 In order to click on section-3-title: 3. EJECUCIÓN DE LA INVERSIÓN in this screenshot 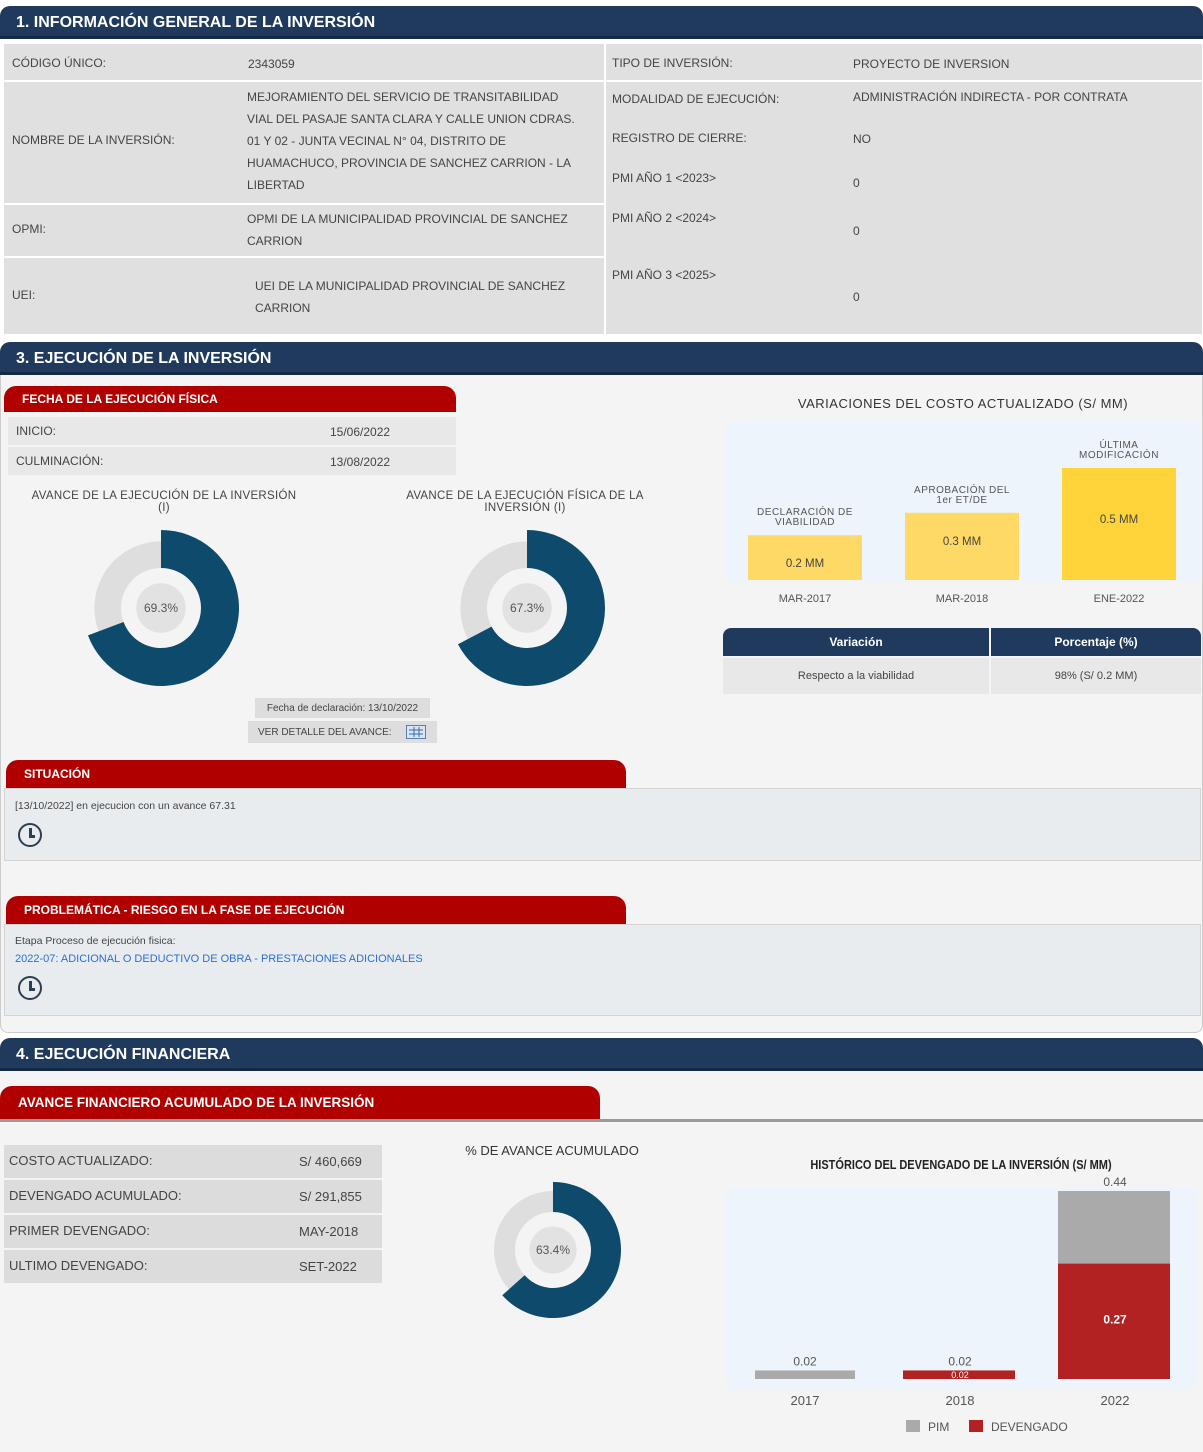, I will do `click(144, 358)`.